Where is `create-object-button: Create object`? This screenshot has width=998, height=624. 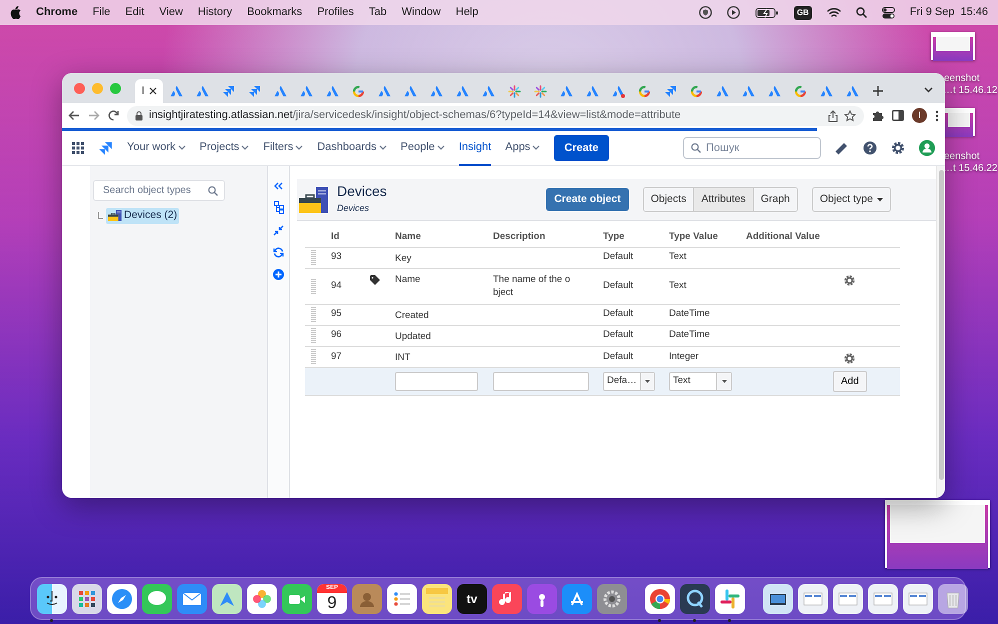
create-object-button: Create object is located at coordinates (587, 200).